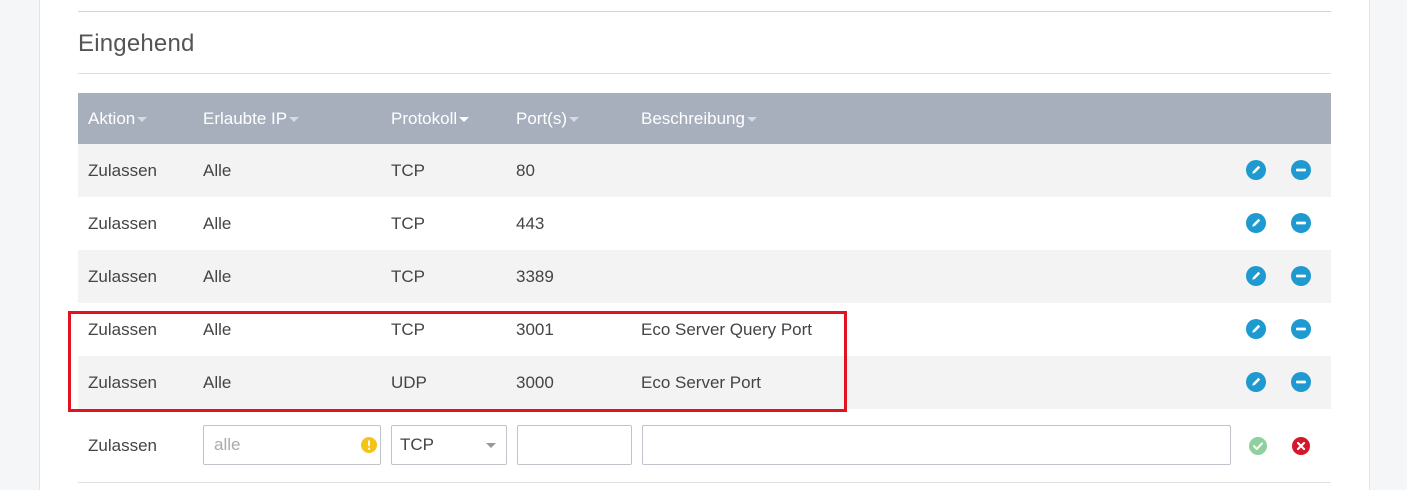 The width and height of the screenshot is (1407, 490). What do you see at coordinates (535, 276) in the screenshot?
I see `cell-port: 3389` at bounding box center [535, 276].